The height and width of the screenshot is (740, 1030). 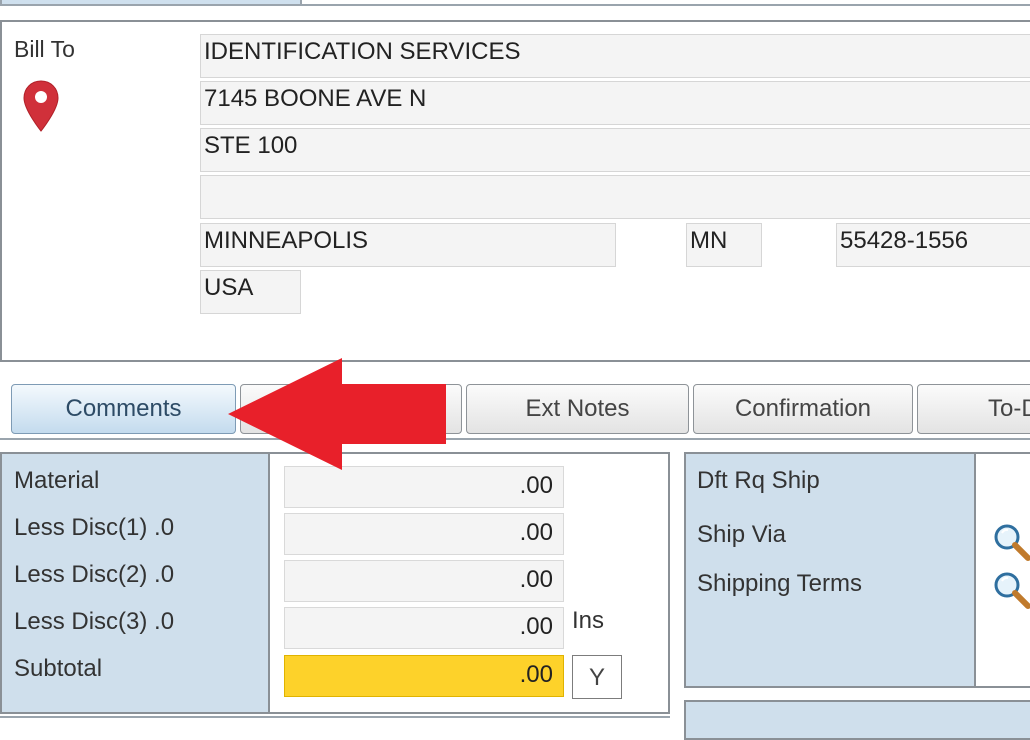 What do you see at coordinates (424, 534) in the screenshot?
I see `less-disc1-value: .00` at bounding box center [424, 534].